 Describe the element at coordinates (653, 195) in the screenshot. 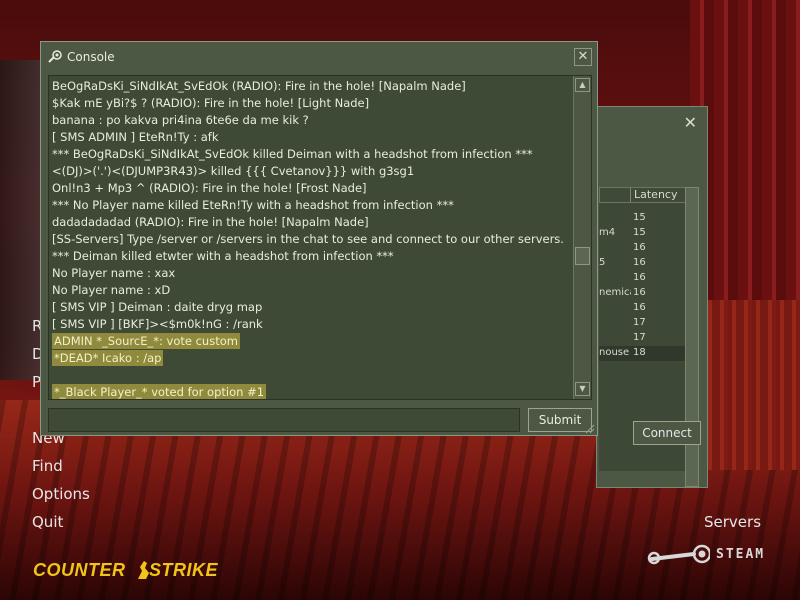

I see `column-latency: Latency` at that location.